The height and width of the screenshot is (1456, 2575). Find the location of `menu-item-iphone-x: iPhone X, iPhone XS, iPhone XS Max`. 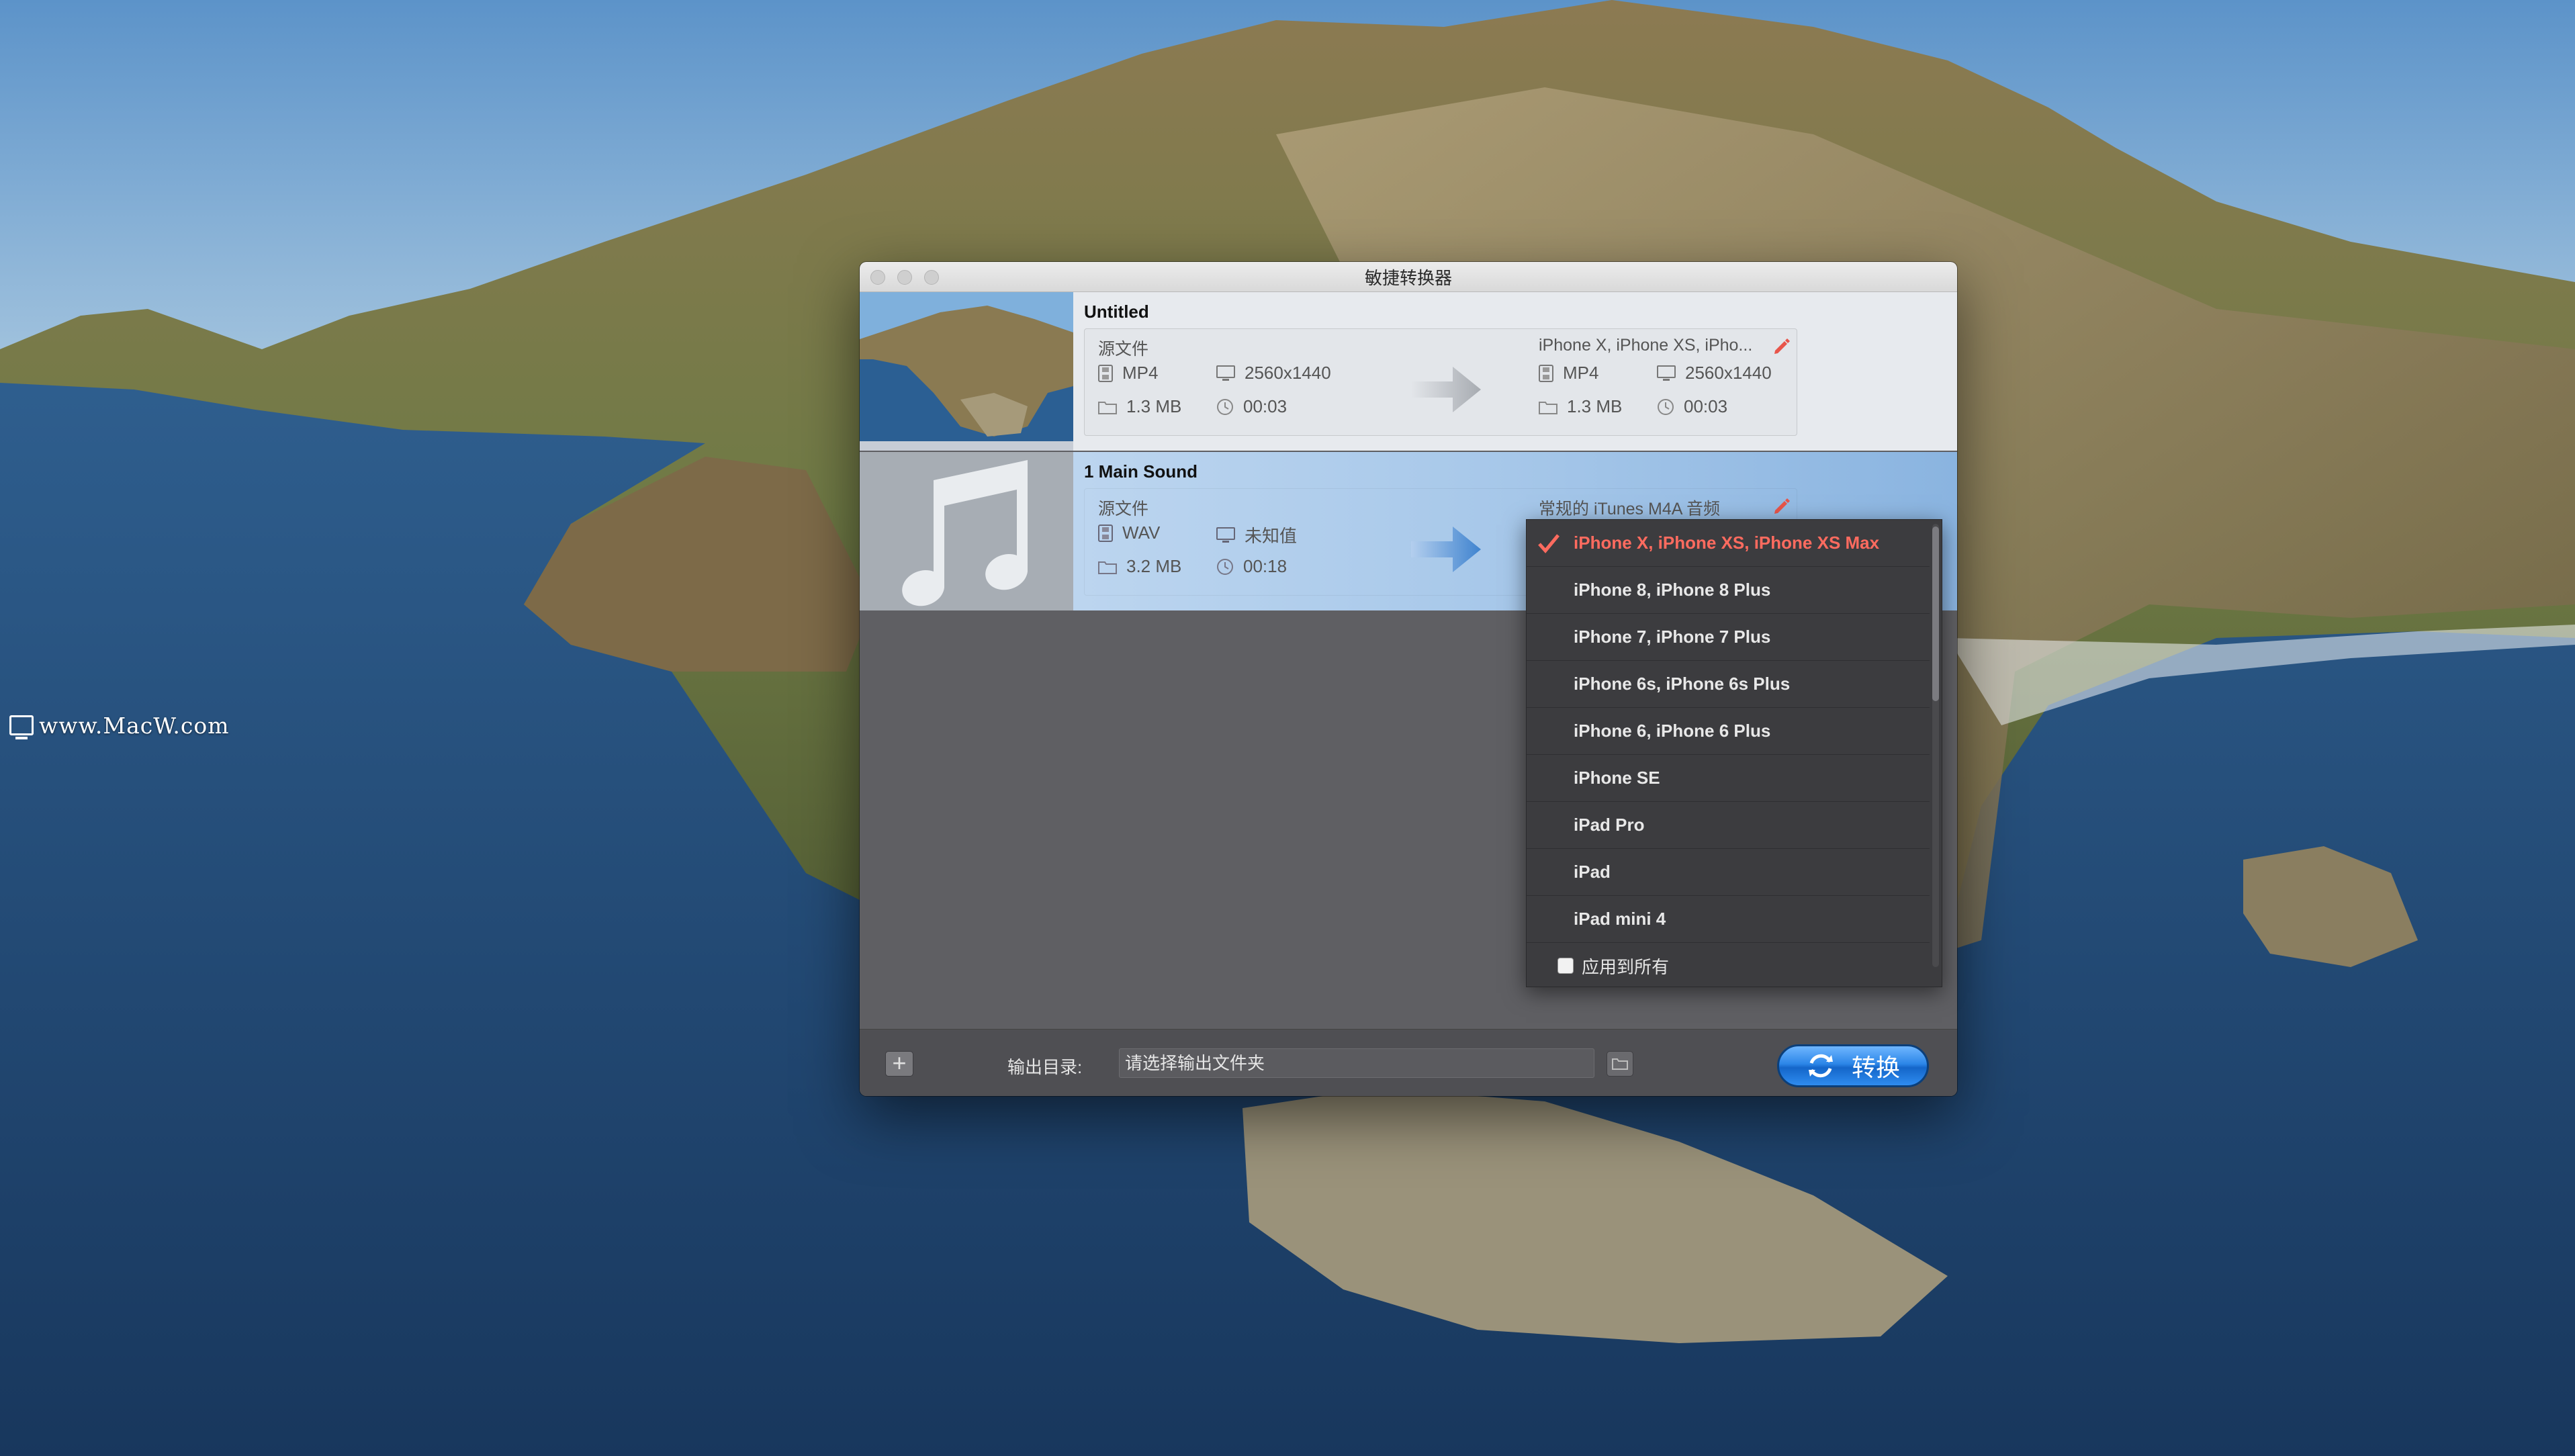

menu-item-iphone-x: iPhone X, iPhone XS, iPhone XS Max is located at coordinates (1728, 543).